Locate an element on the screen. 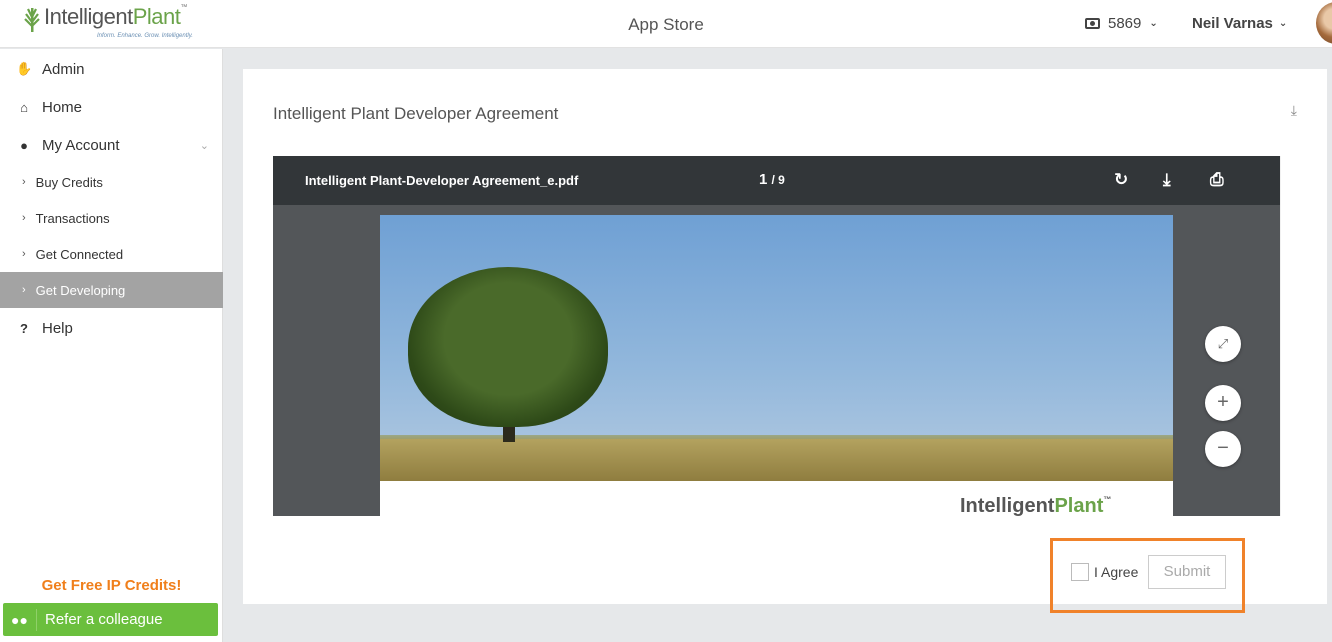 The width and height of the screenshot is (1332, 642). page-logo-trademark: ™ is located at coordinates (1107, 499).